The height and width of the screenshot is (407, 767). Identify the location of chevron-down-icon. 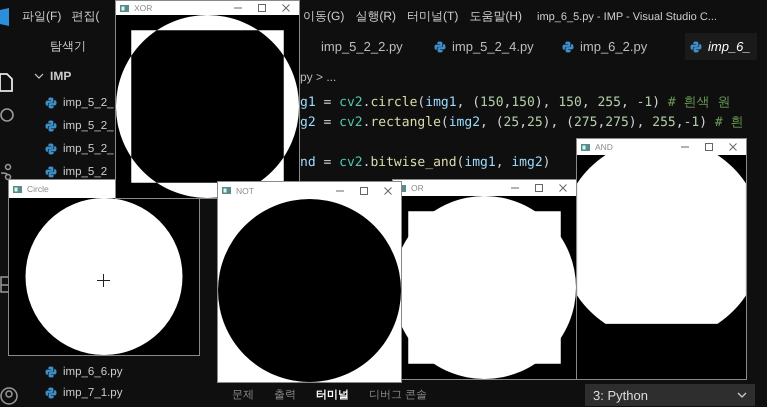
(742, 395).